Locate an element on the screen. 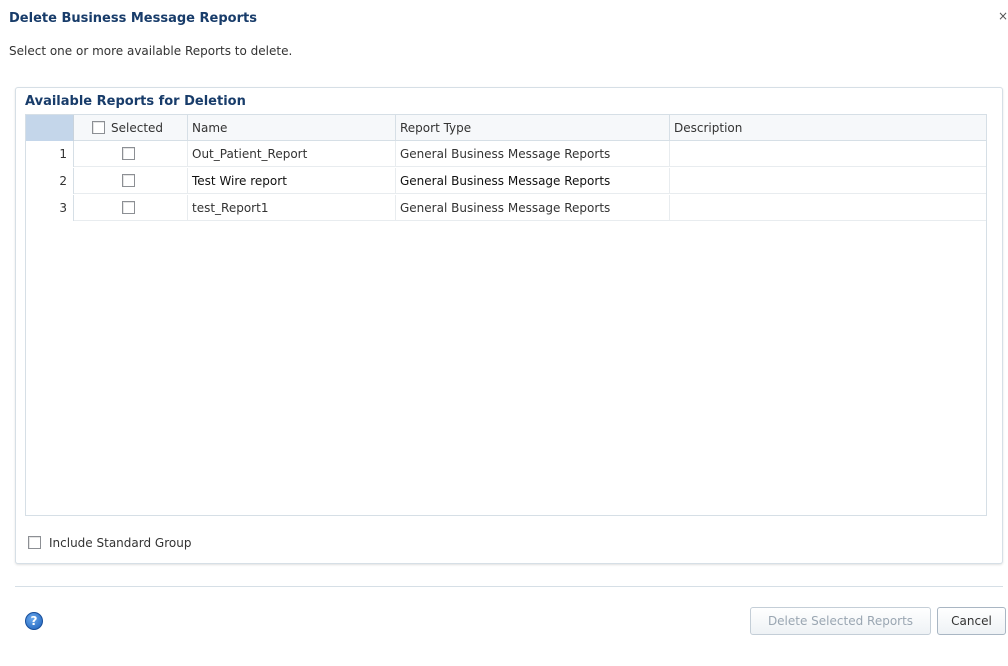  row-number: 3 is located at coordinates (50, 208).